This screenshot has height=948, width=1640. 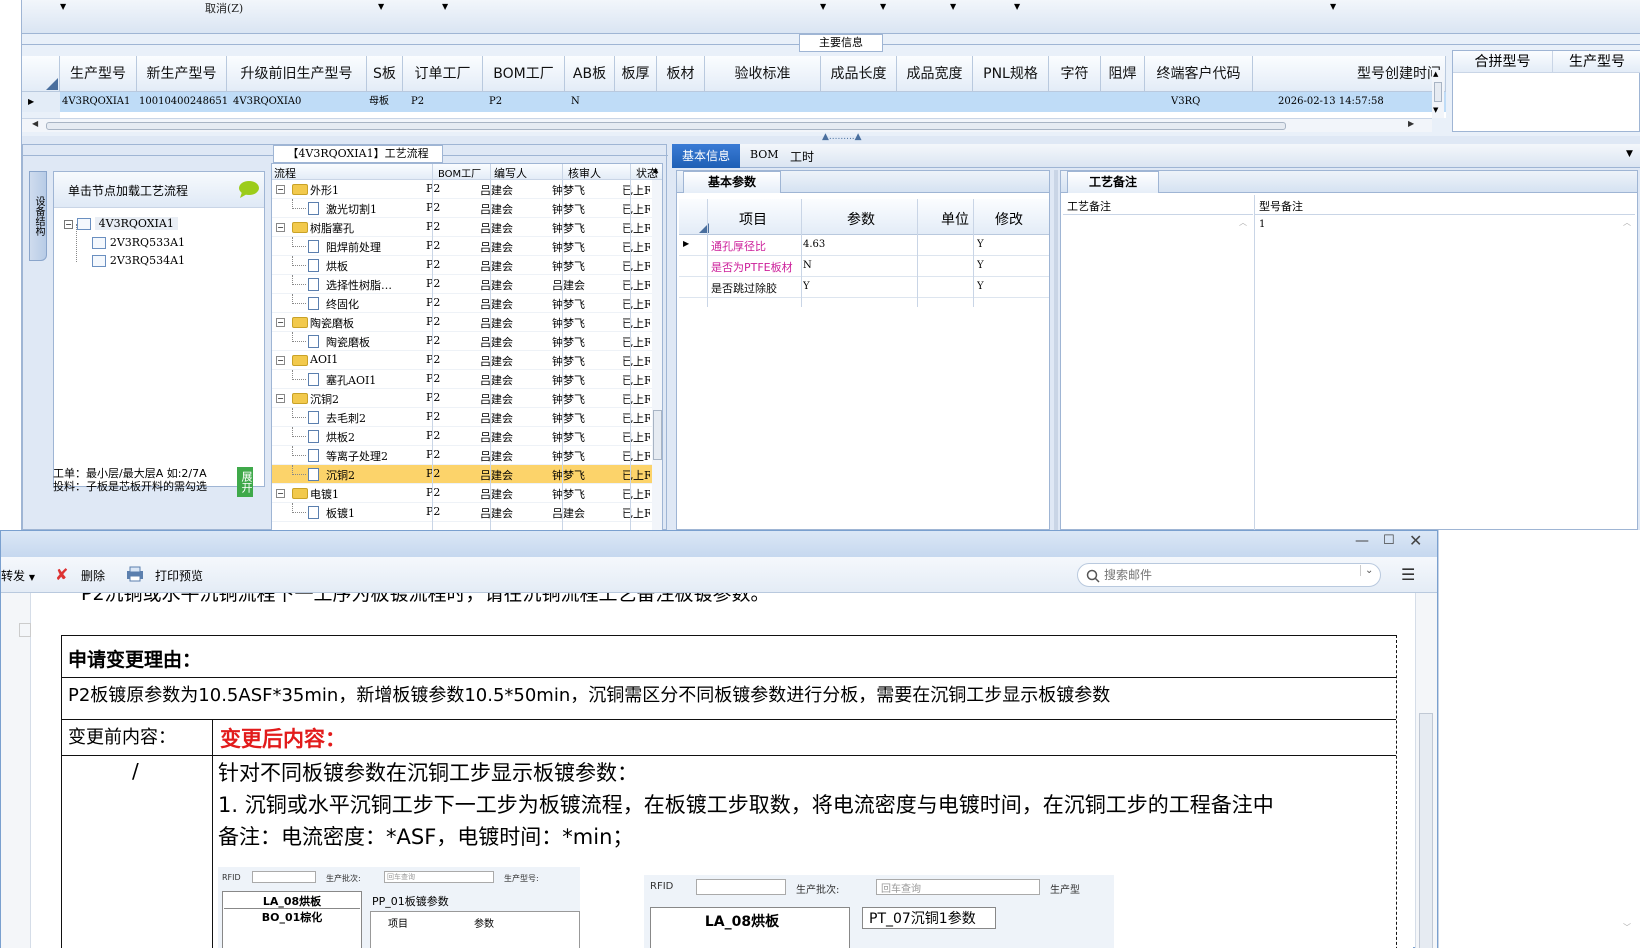 I want to click on col-header: 核审人, so click(x=584, y=173).